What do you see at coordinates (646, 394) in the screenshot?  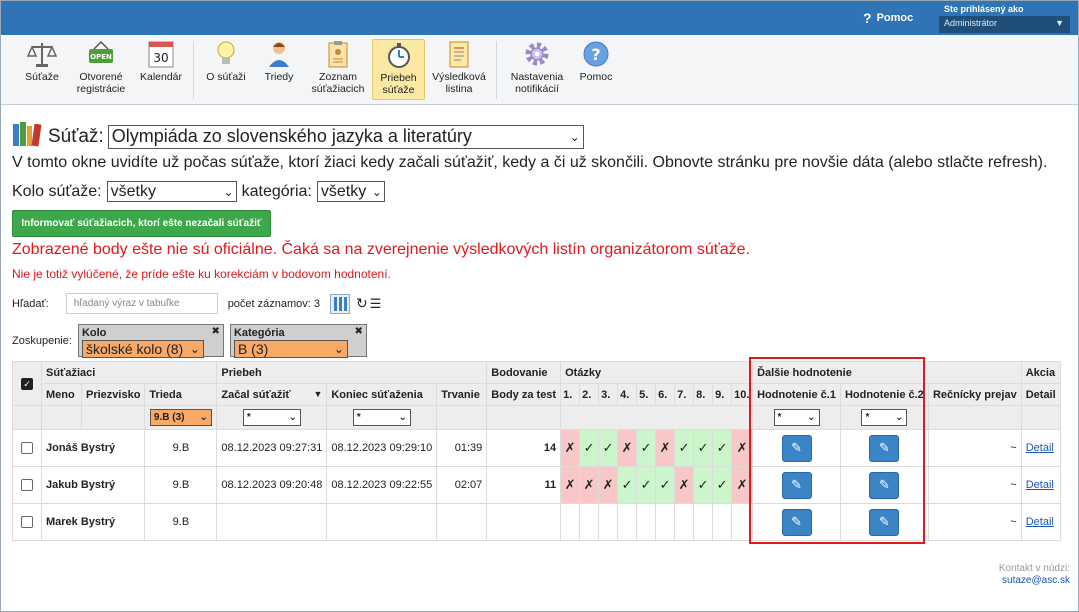 I see `col-q5: 5.` at bounding box center [646, 394].